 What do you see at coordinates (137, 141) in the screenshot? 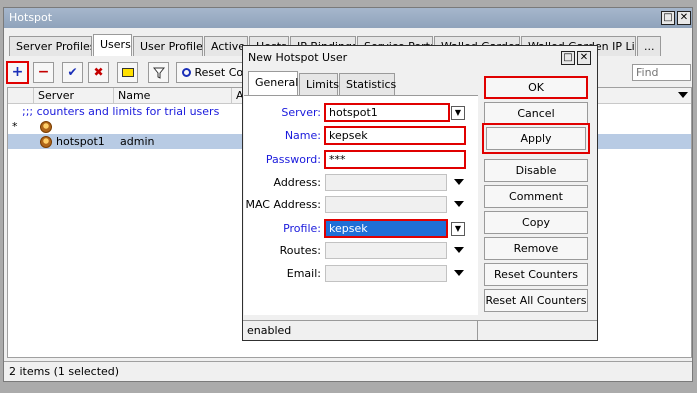
I see `row-name: admin` at bounding box center [137, 141].